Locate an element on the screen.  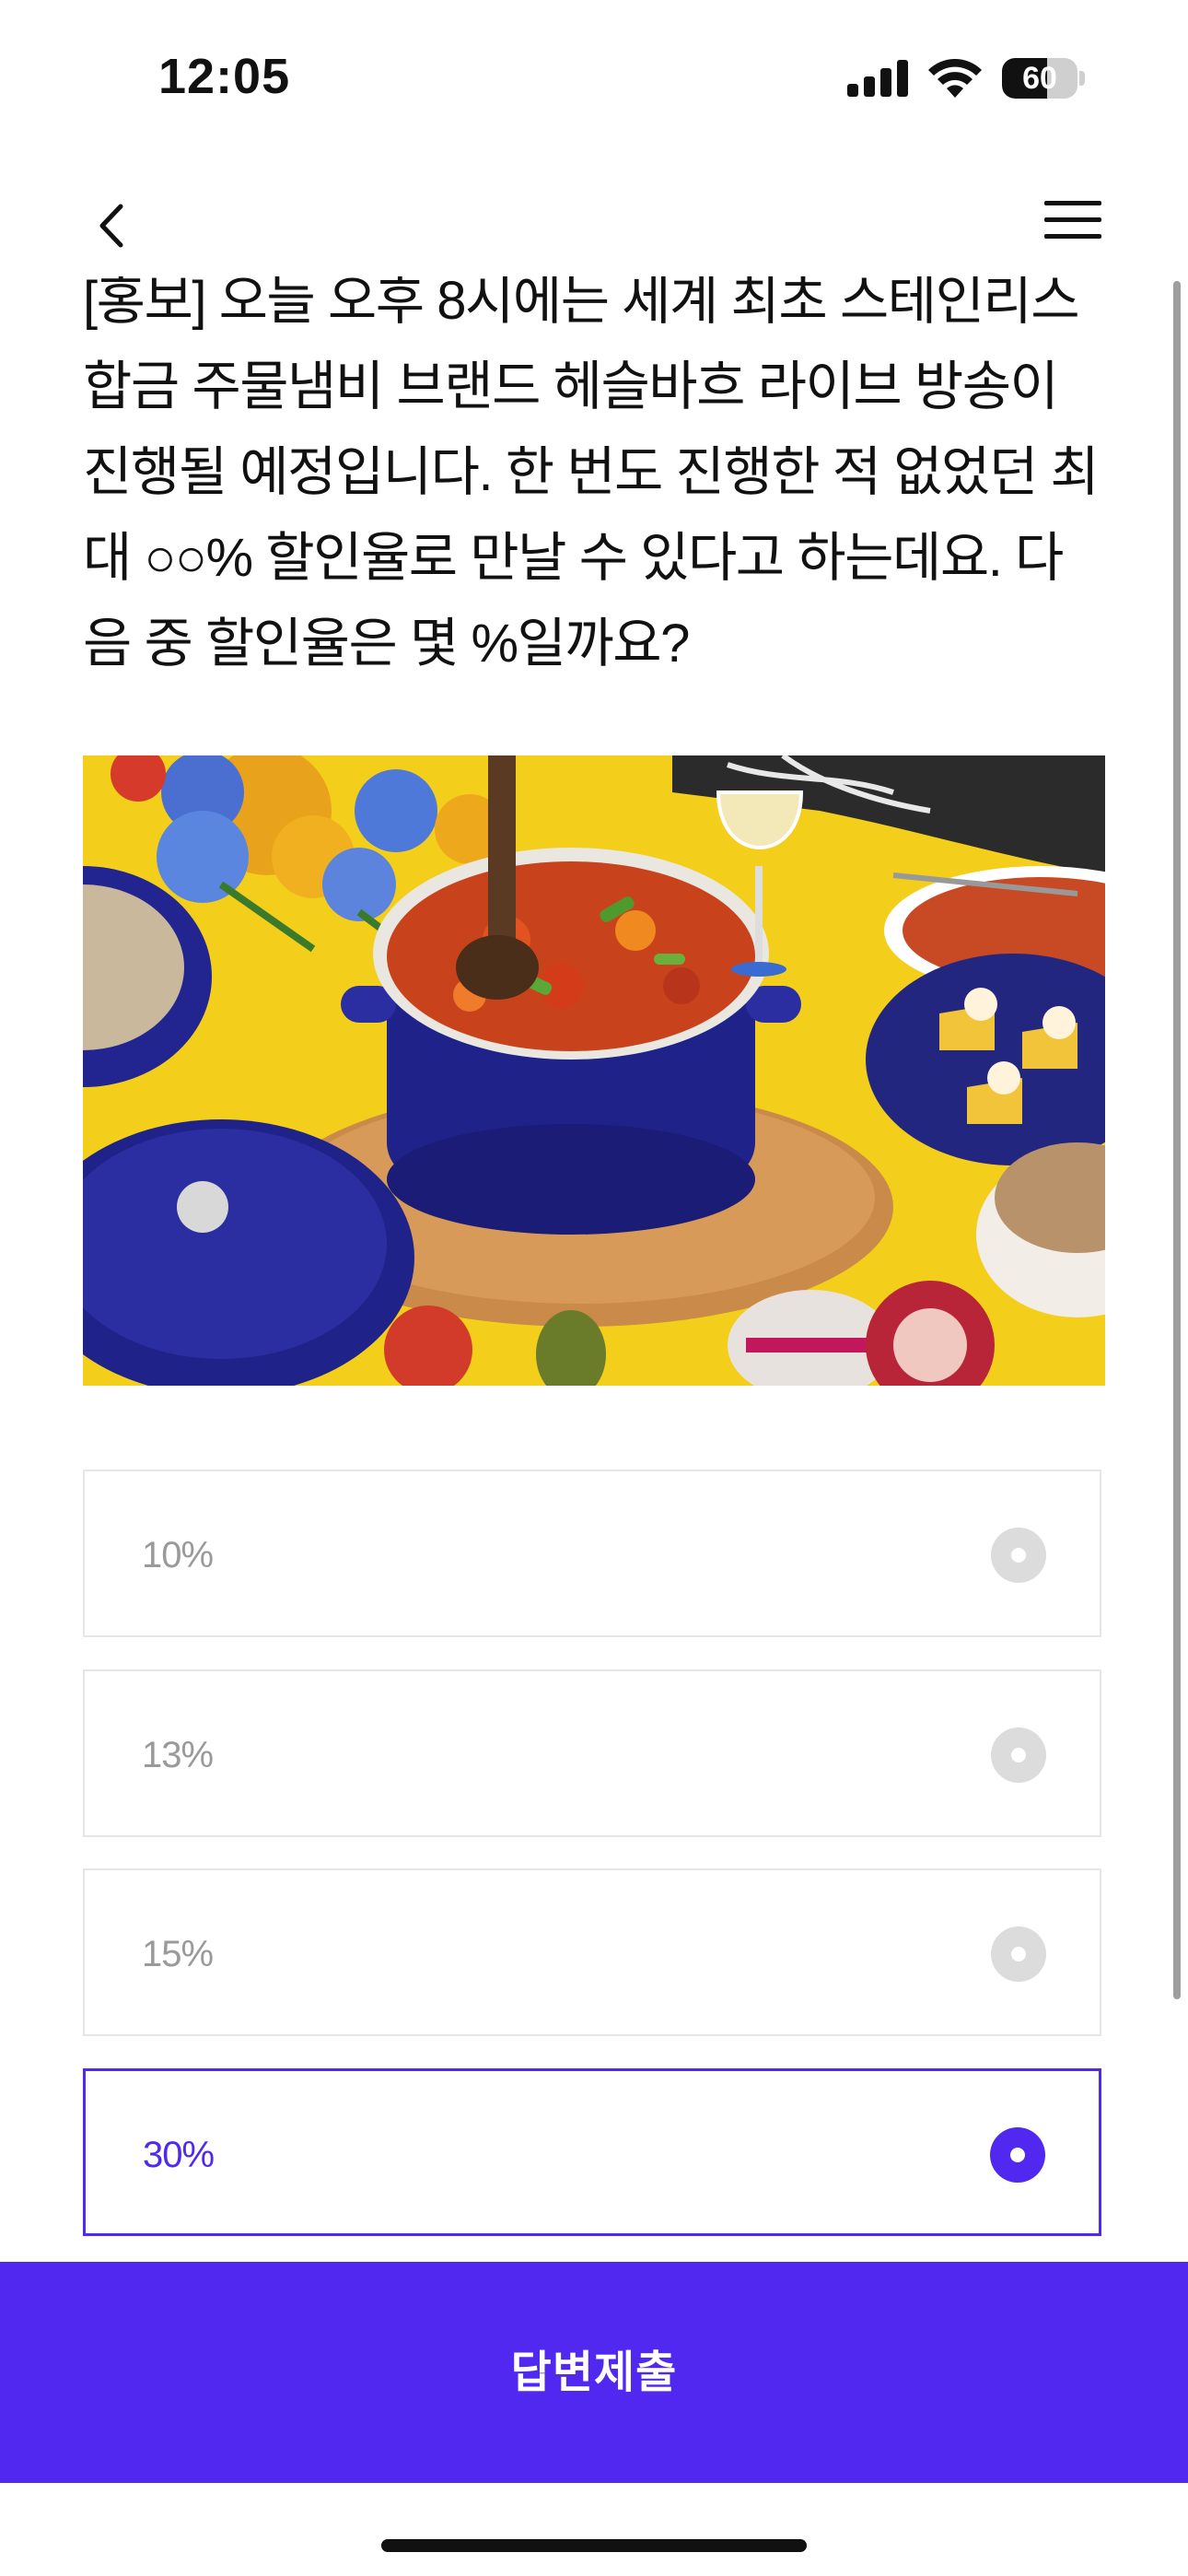
back-button is located at coordinates (111, 225).